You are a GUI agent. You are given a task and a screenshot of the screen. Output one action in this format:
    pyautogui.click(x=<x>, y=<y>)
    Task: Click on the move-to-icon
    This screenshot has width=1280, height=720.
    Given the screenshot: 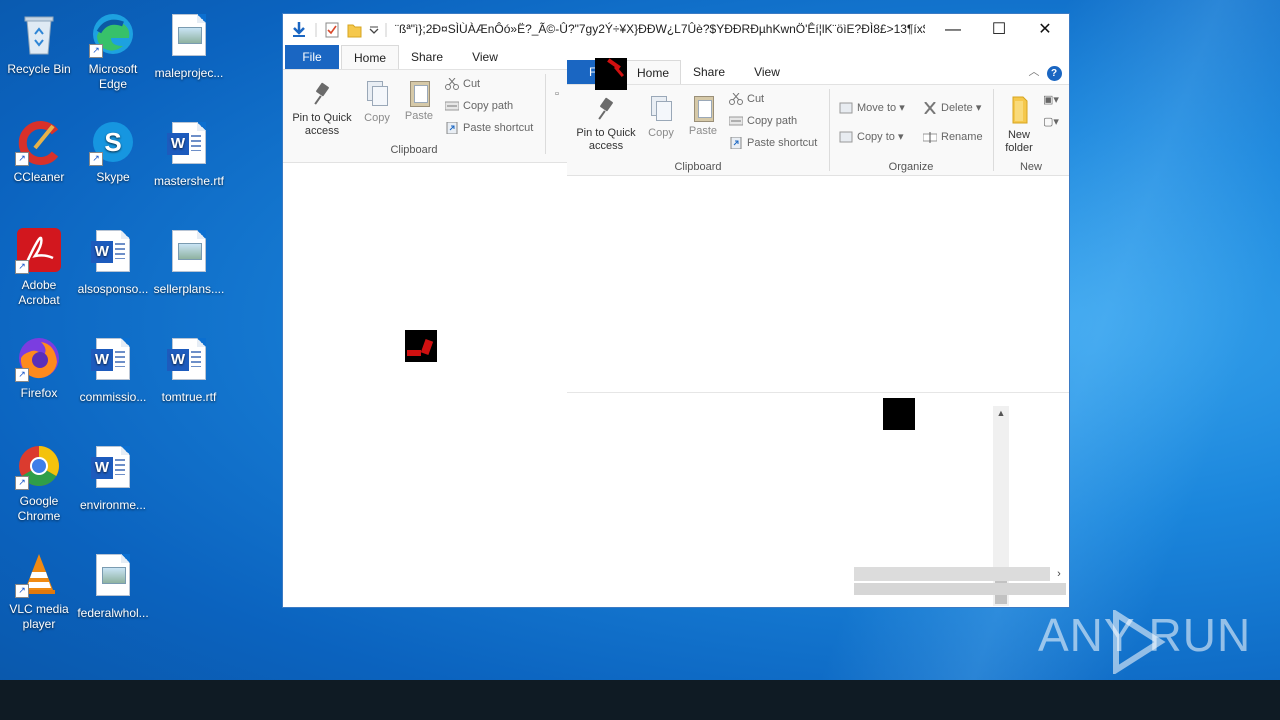 What is the action you would take?
    pyautogui.click(x=846, y=108)
    